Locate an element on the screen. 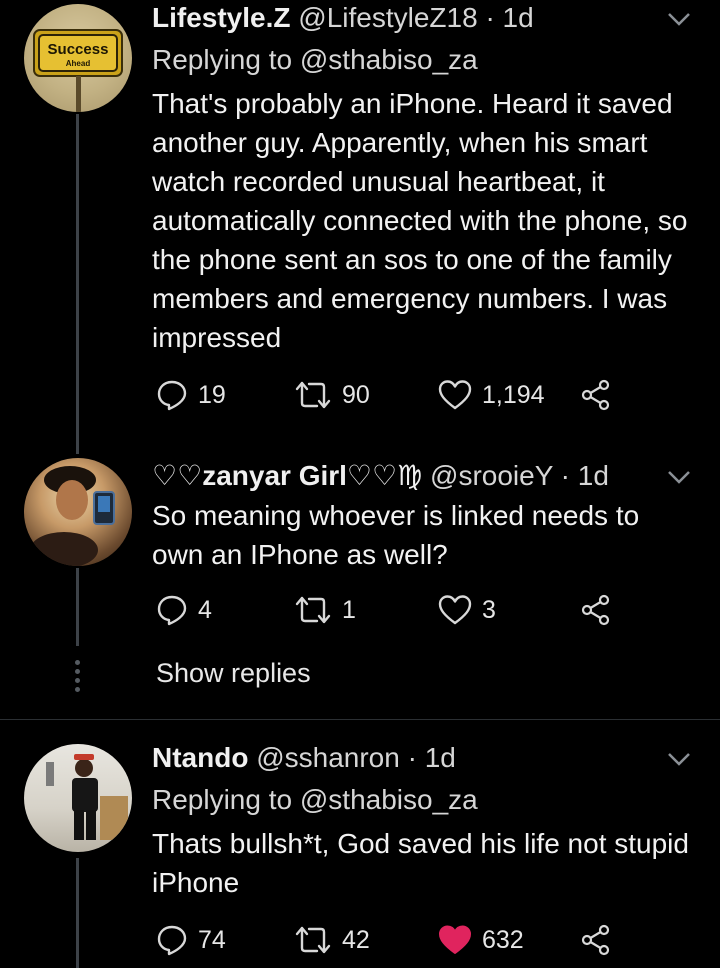 This screenshot has width=720, height=968. retweet-count: 90 is located at coordinates (356, 394).